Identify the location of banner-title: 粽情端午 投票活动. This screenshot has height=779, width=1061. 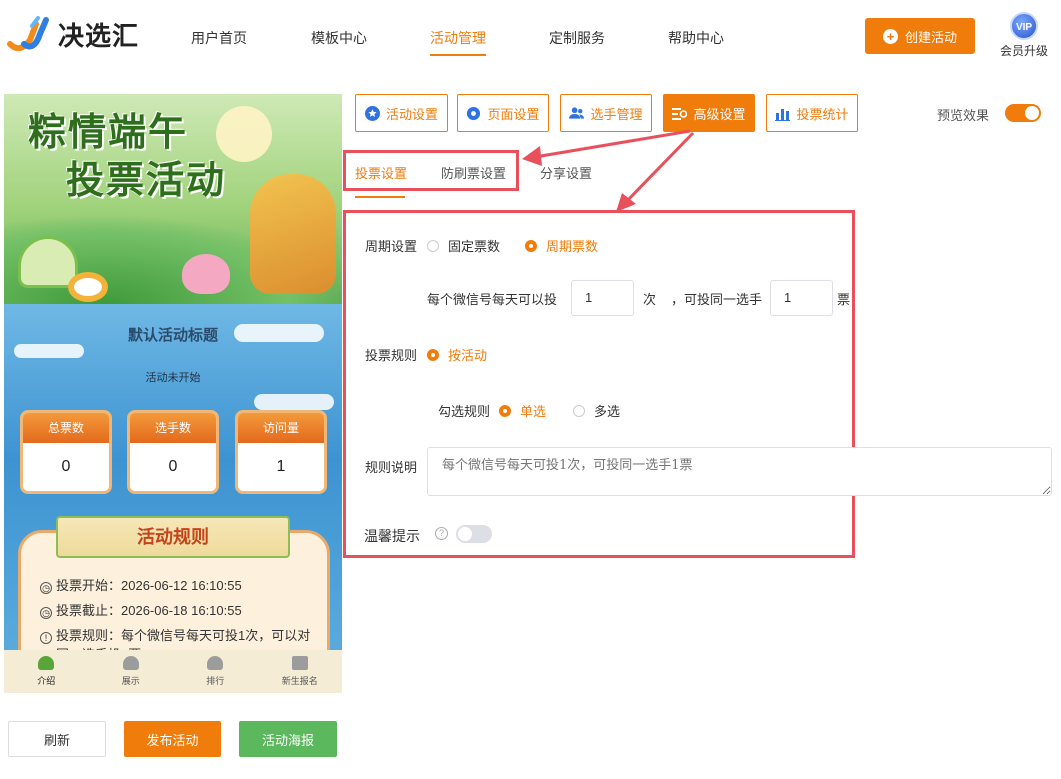
(127, 156).